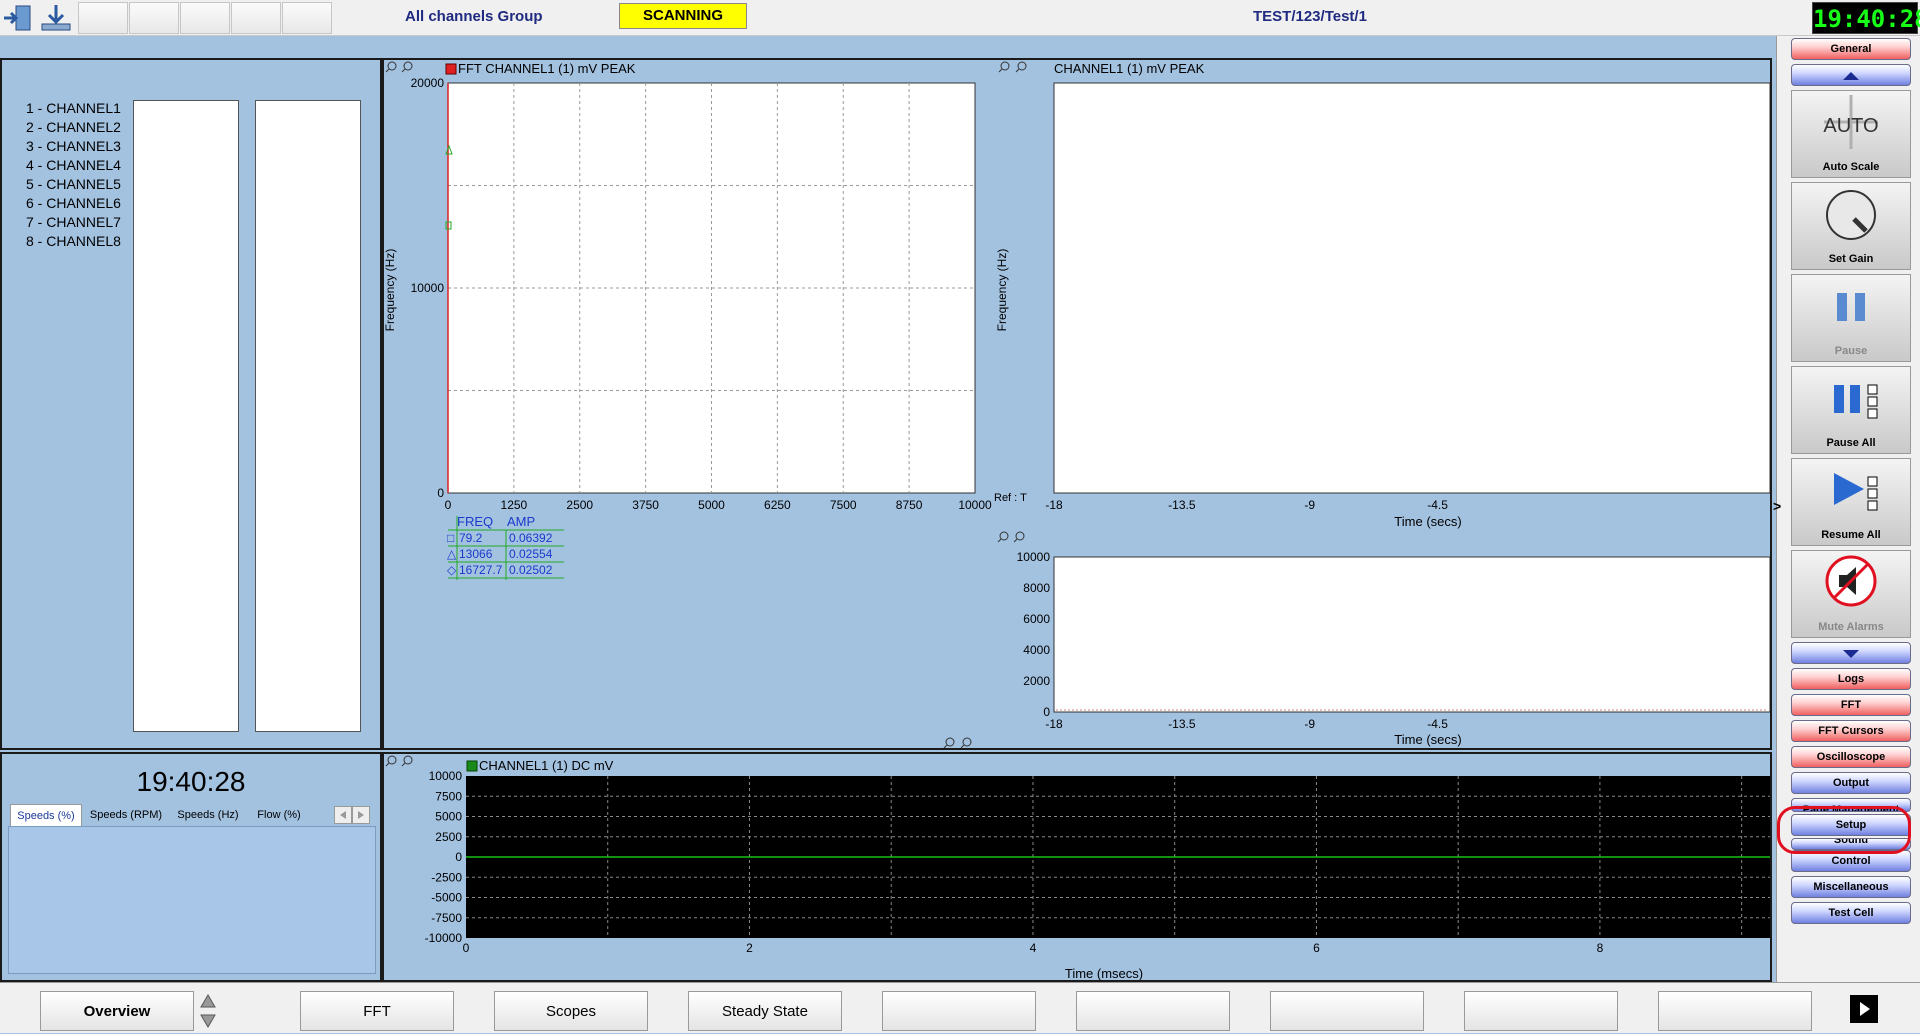 The width and height of the screenshot is (1920, 1034). What do you see at coordinates (73, 184) in the screenshot?
I see `channel-item: 5 - CHANNEL5` at bounding box center [73, 184].